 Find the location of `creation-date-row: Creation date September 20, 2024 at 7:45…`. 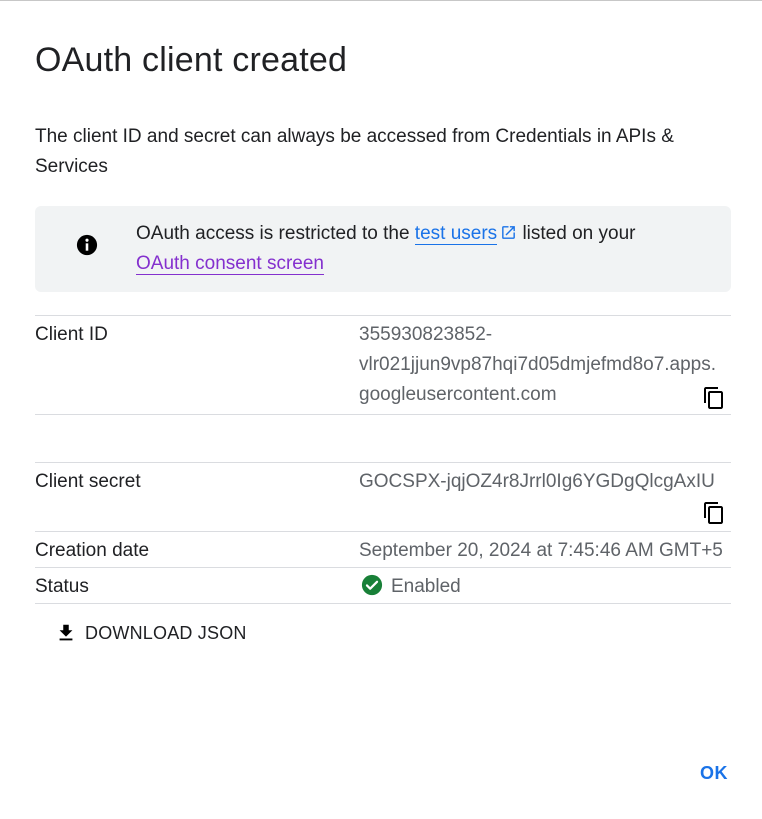

creation-date-row: Creation date September 20, 2024 at 7:45… is located at coordinates (383, 549).